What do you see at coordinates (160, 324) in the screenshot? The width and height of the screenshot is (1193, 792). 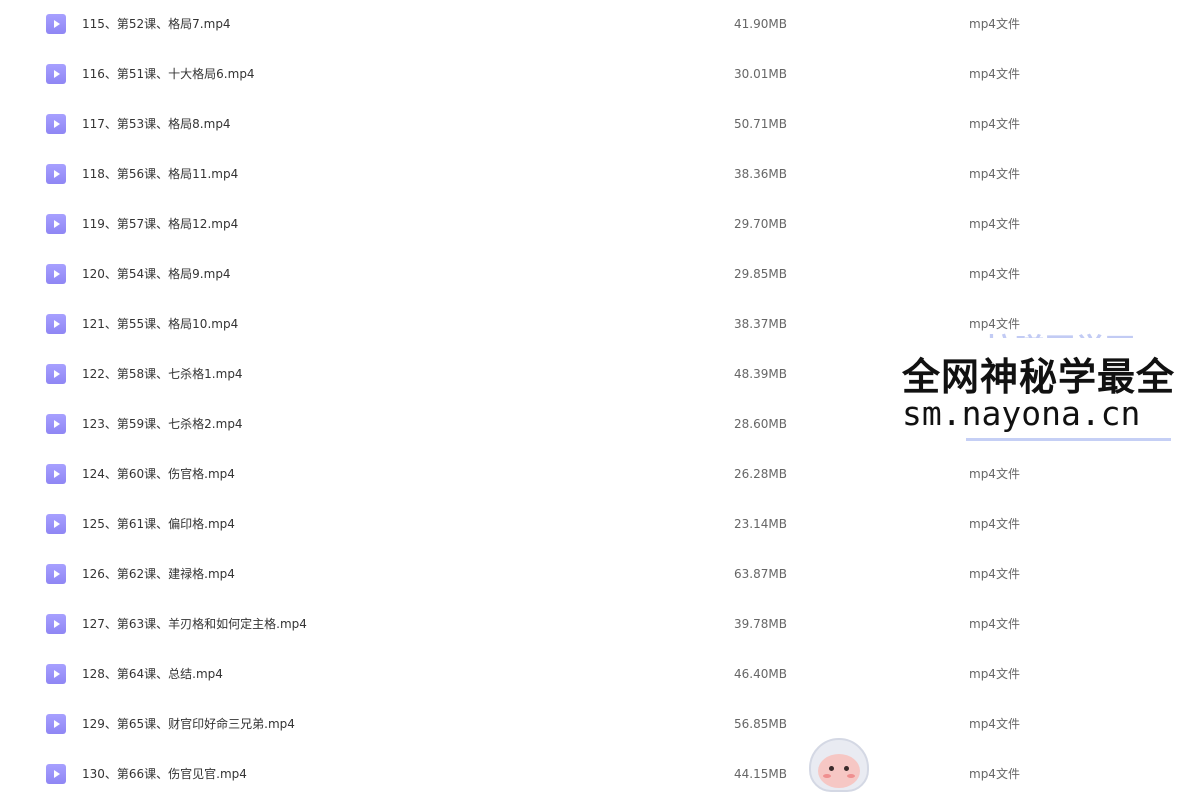 I see `file-name: 121、第55课、格局10.mp4` at bounding box center [160, 324].